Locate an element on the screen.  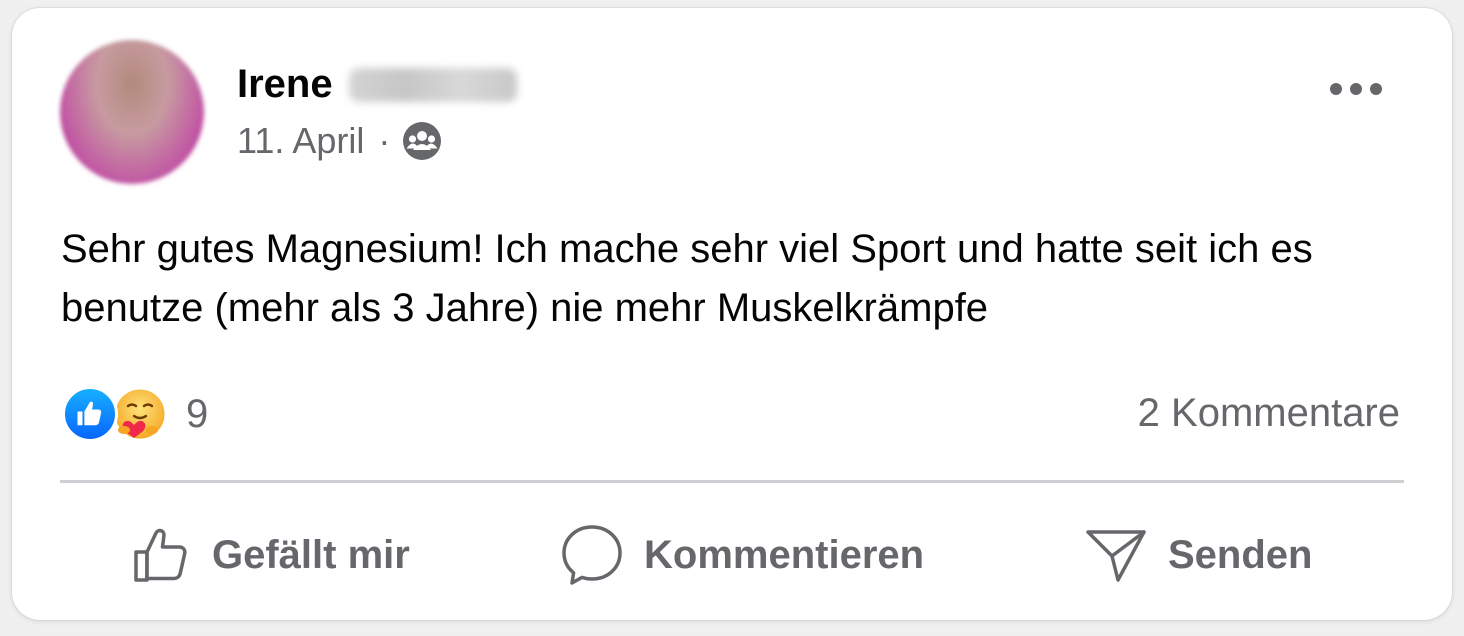
like-button: Gefällt mir is located at coordinates (270, 555).